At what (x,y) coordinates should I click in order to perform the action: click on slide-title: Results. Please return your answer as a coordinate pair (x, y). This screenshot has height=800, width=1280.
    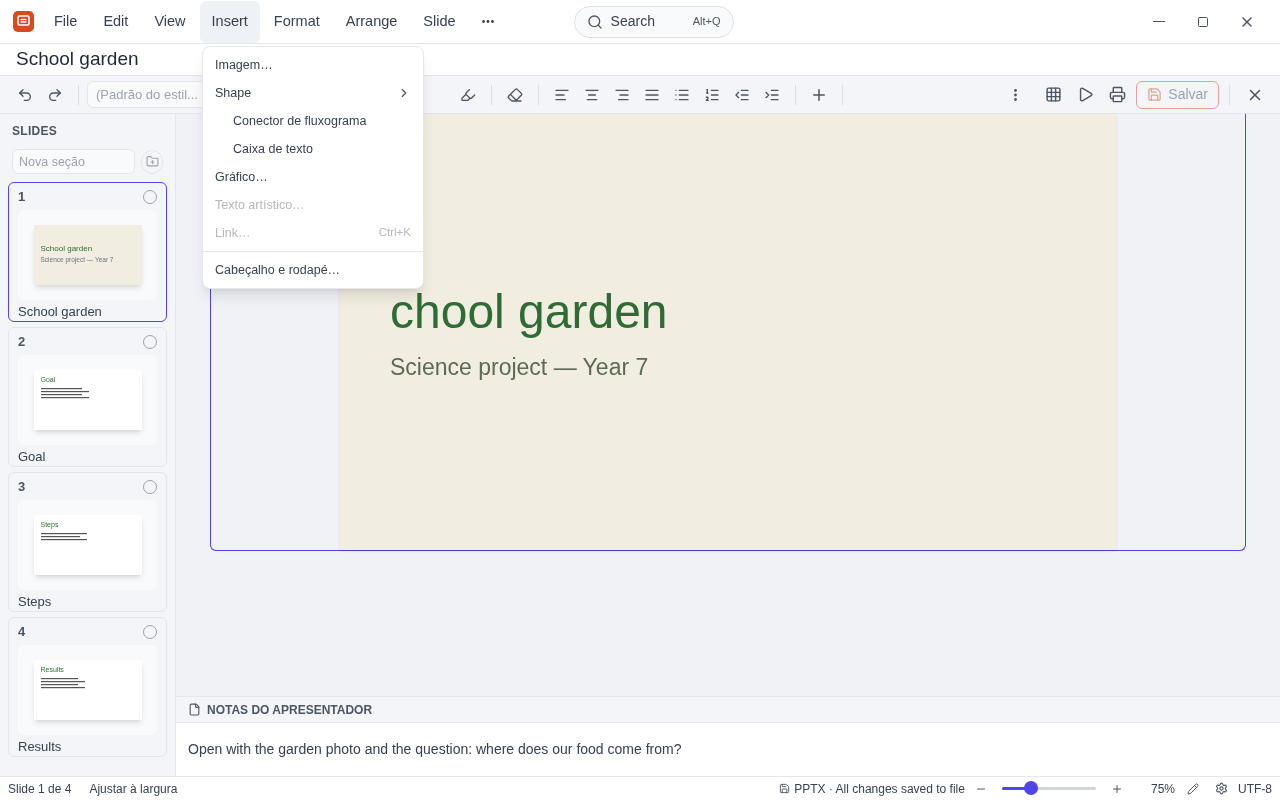
    Looking at the image, I should click on (40, 746).